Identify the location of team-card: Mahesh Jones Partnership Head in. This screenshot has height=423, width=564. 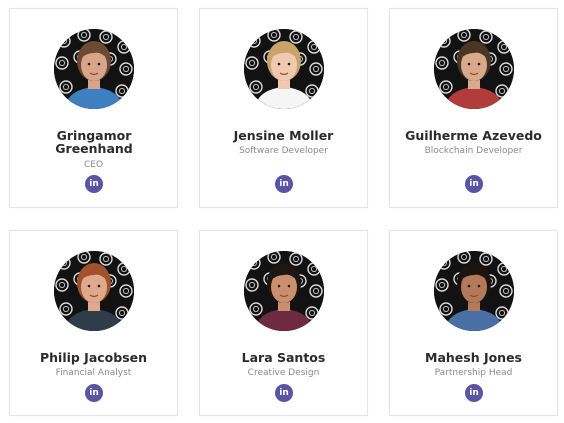
(473, 323).